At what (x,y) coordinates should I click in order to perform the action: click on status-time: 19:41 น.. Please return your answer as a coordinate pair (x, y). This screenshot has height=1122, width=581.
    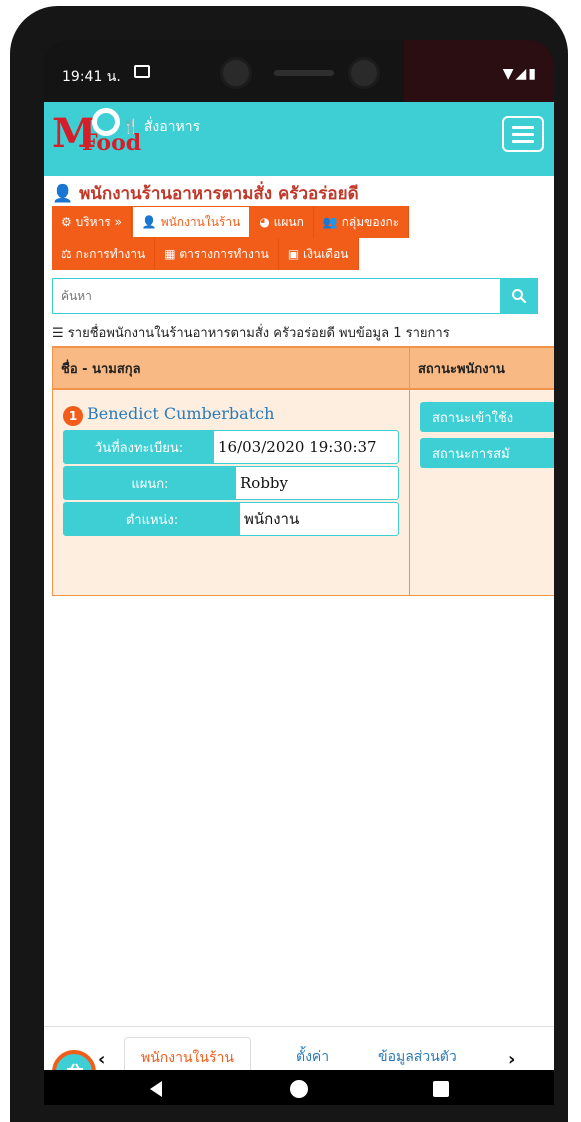
    Looking at the image, I should click on (91, 77).